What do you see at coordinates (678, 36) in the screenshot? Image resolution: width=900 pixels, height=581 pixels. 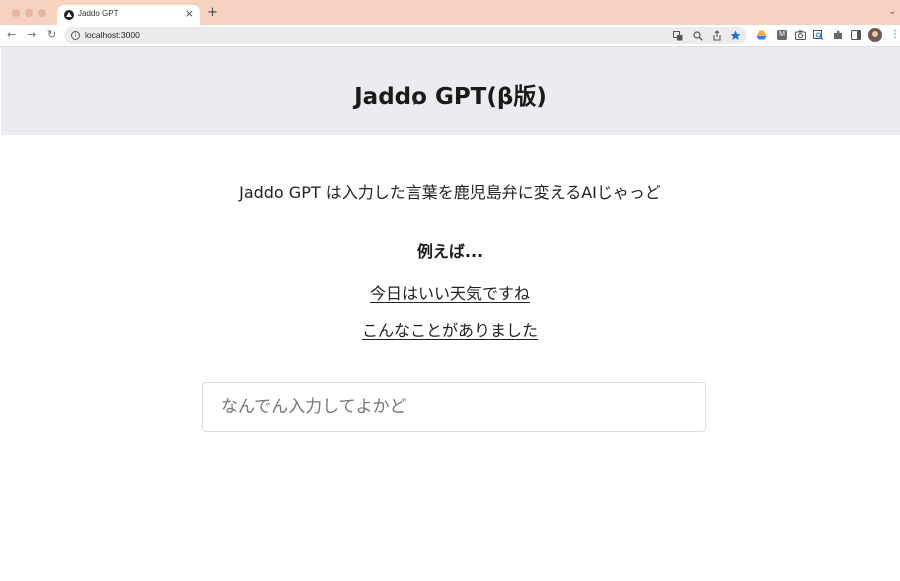 I see `translate-icon` at bounding box center [678, 36].